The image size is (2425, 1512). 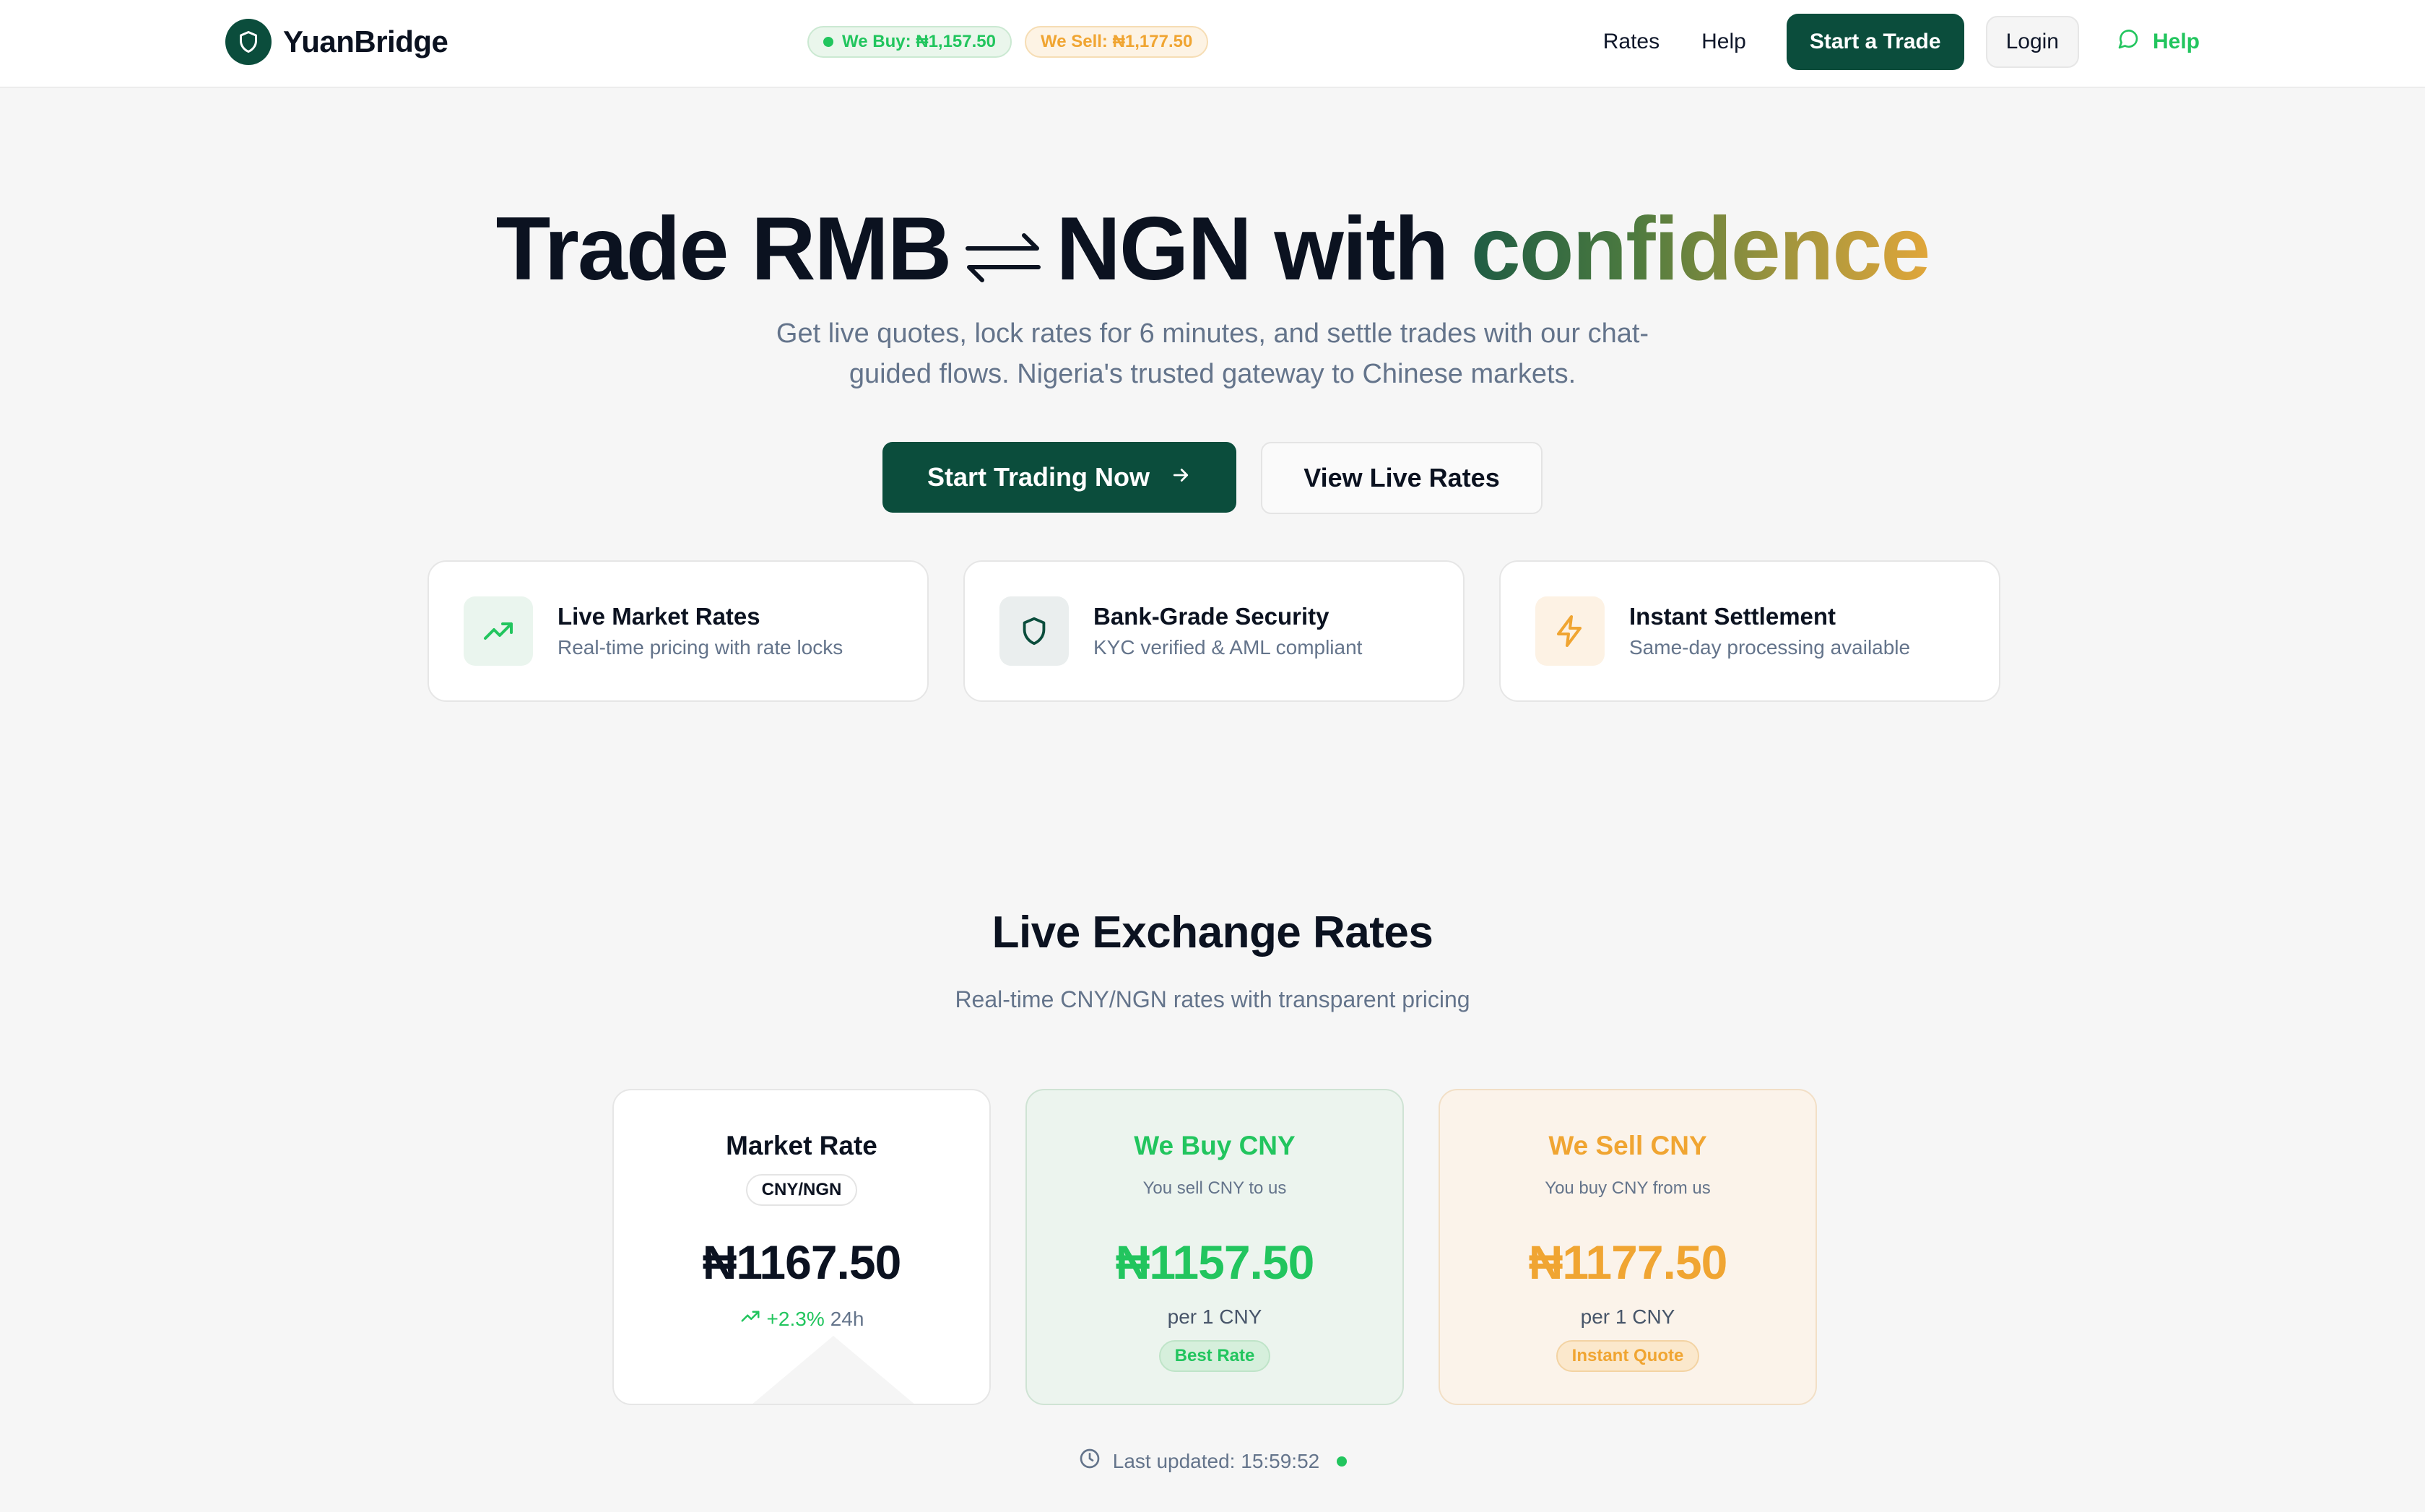 What do you see at coordinates (919, 41) in the screenshot?
I see `buy-rate-text: We Buy: ₦1,157.50` at bounding box center [919, 41].